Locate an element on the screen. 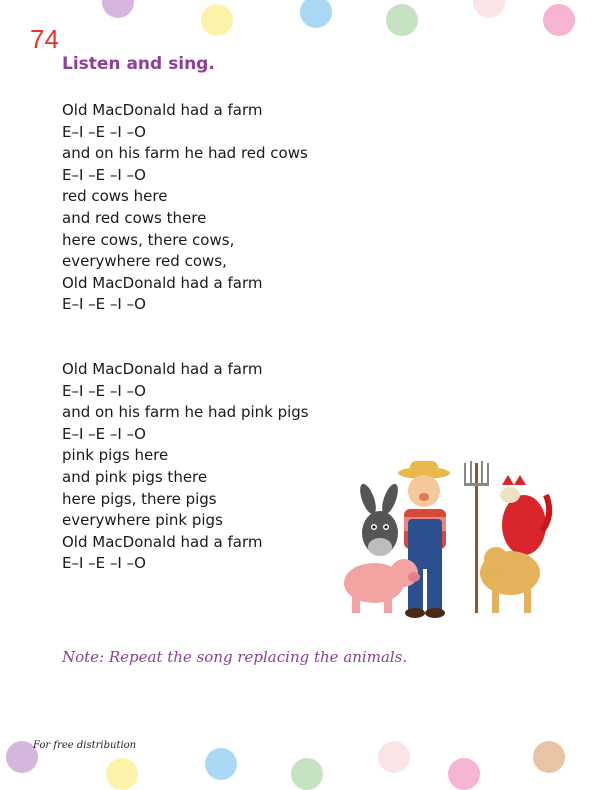 This screenshot has width=612, height=790. farmer-figure is located at coordinates (424, 539).